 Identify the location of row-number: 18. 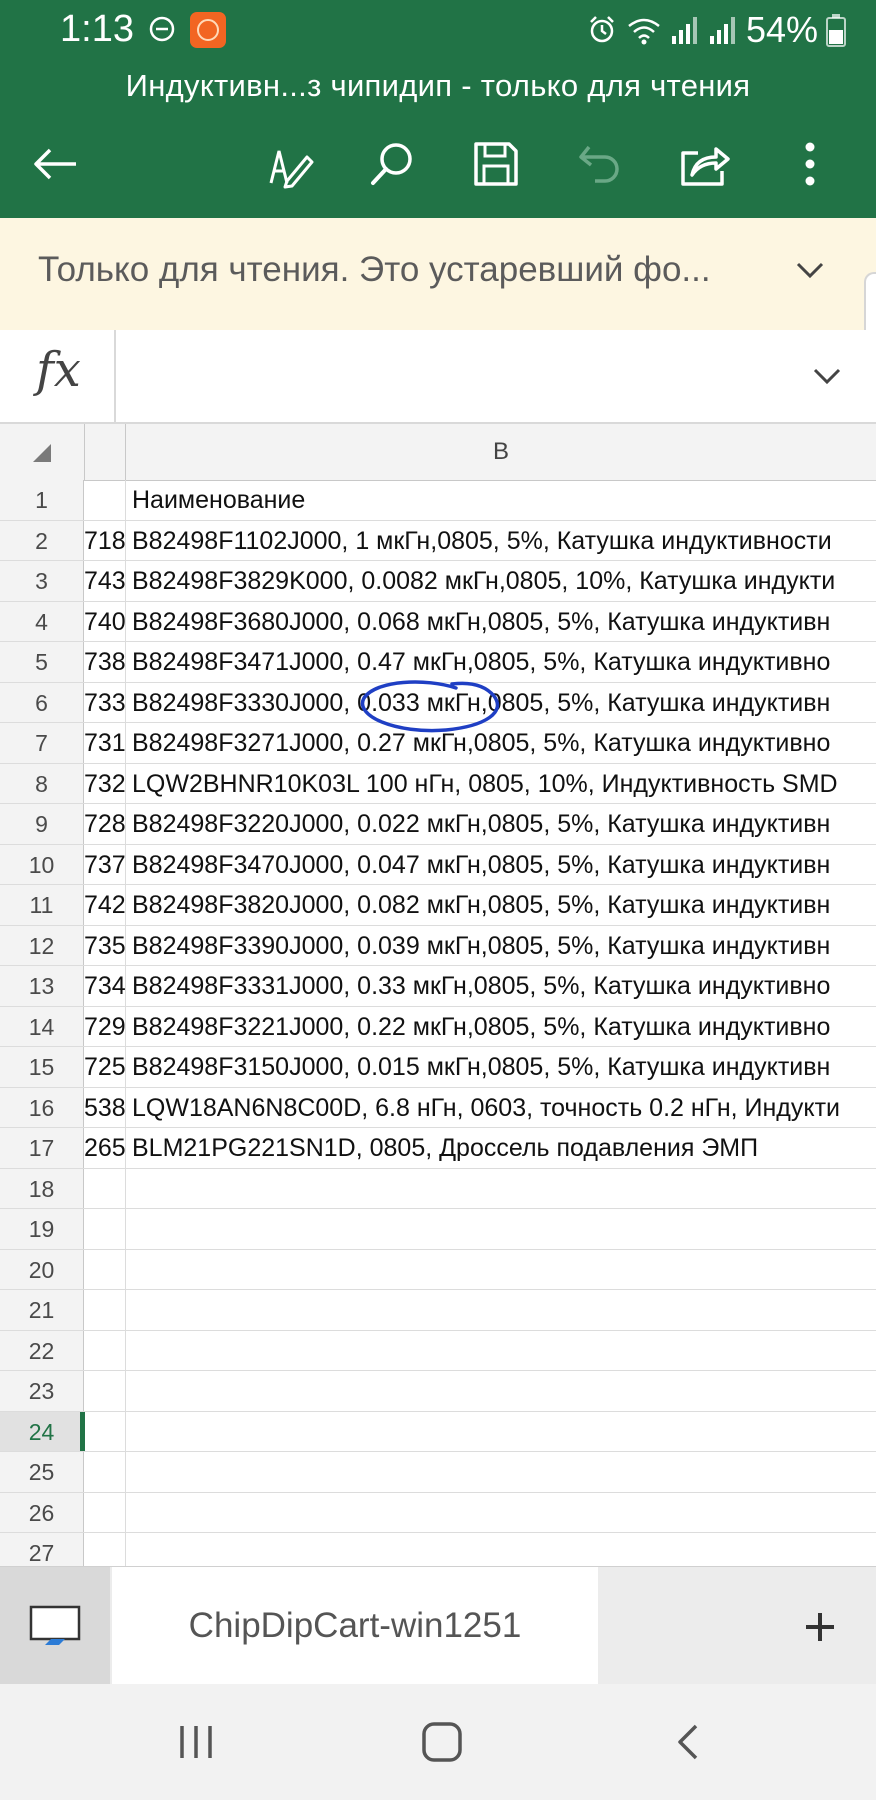
(42, 1188).